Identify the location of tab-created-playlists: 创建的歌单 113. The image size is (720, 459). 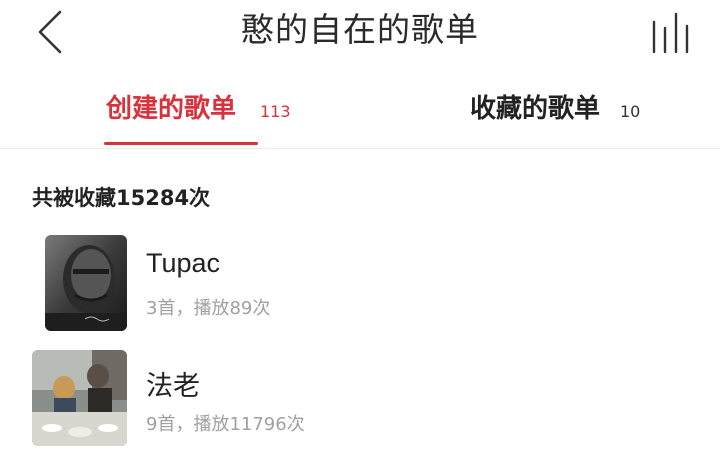
(201, 114).